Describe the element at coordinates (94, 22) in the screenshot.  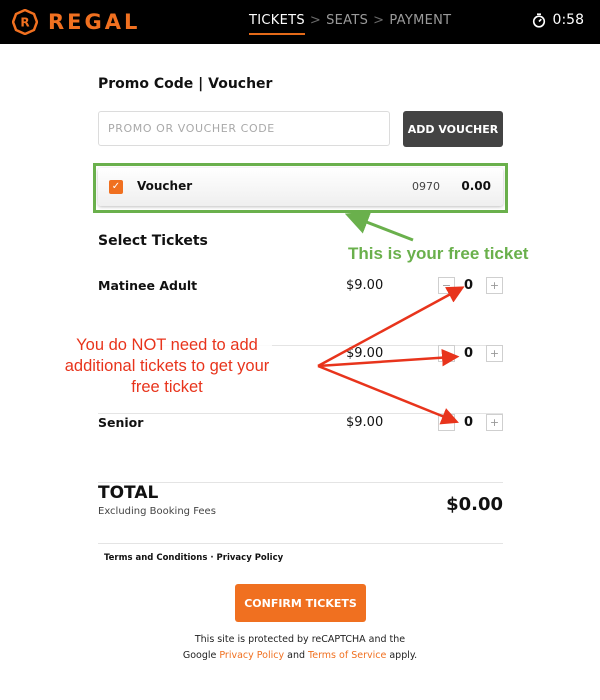
I see `brand-name: REGAL` at that location.